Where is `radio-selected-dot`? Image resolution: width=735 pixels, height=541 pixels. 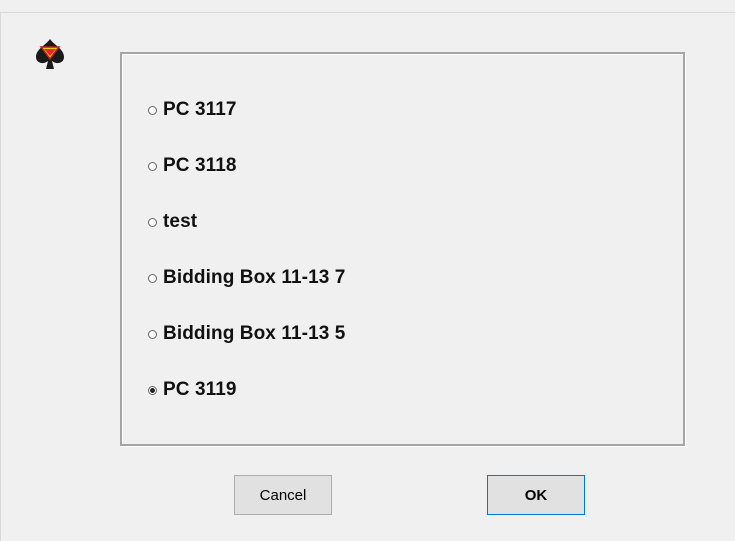 radio-selected-dot is located at coordinates (152, 390).